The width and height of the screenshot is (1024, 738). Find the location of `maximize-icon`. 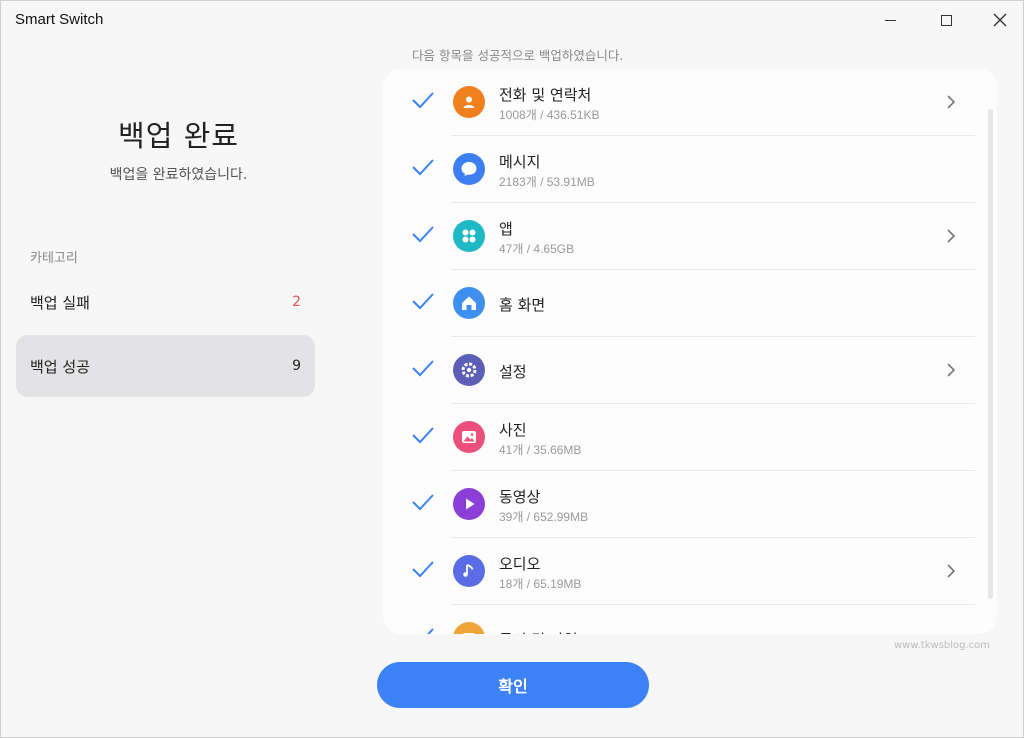

maximize-icon is located at coordinates (946, 20).